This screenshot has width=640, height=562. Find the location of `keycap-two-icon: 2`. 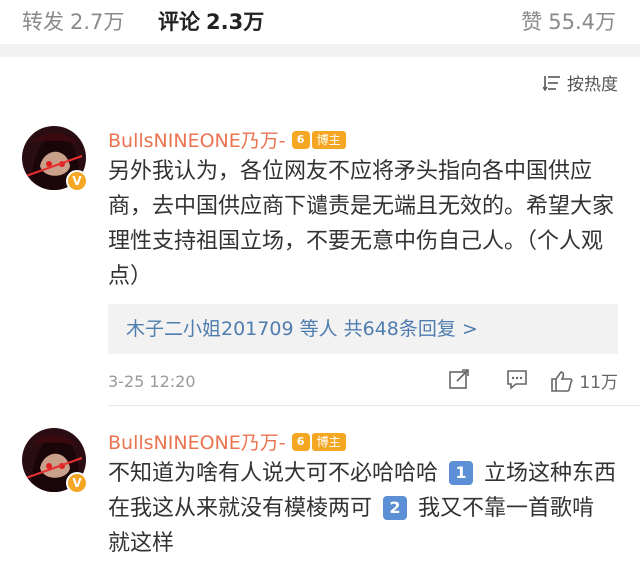

keycap-two-icon: 2 is located at coordinates (395, 508).